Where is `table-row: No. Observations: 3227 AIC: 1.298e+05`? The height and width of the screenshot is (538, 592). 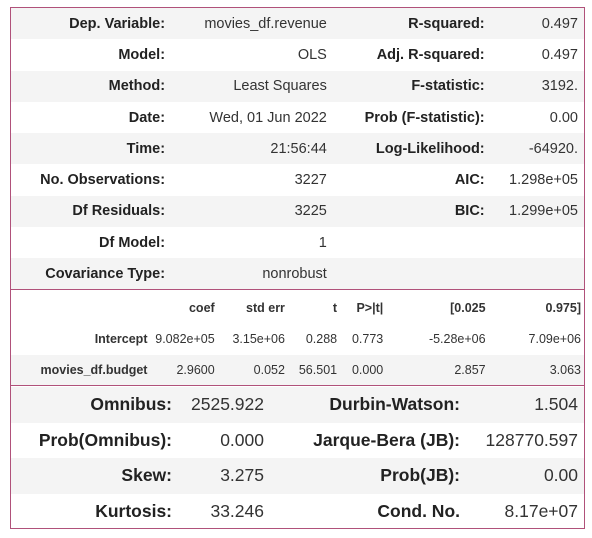 table-row: No. Observations: 3227 AIC: 1.298e+05 is located at coordinates (297, 179).